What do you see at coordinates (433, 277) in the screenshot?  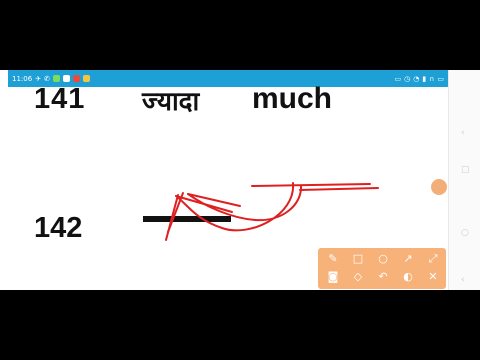 I see `close-icon: ✕` at bounding box center [433, 277].